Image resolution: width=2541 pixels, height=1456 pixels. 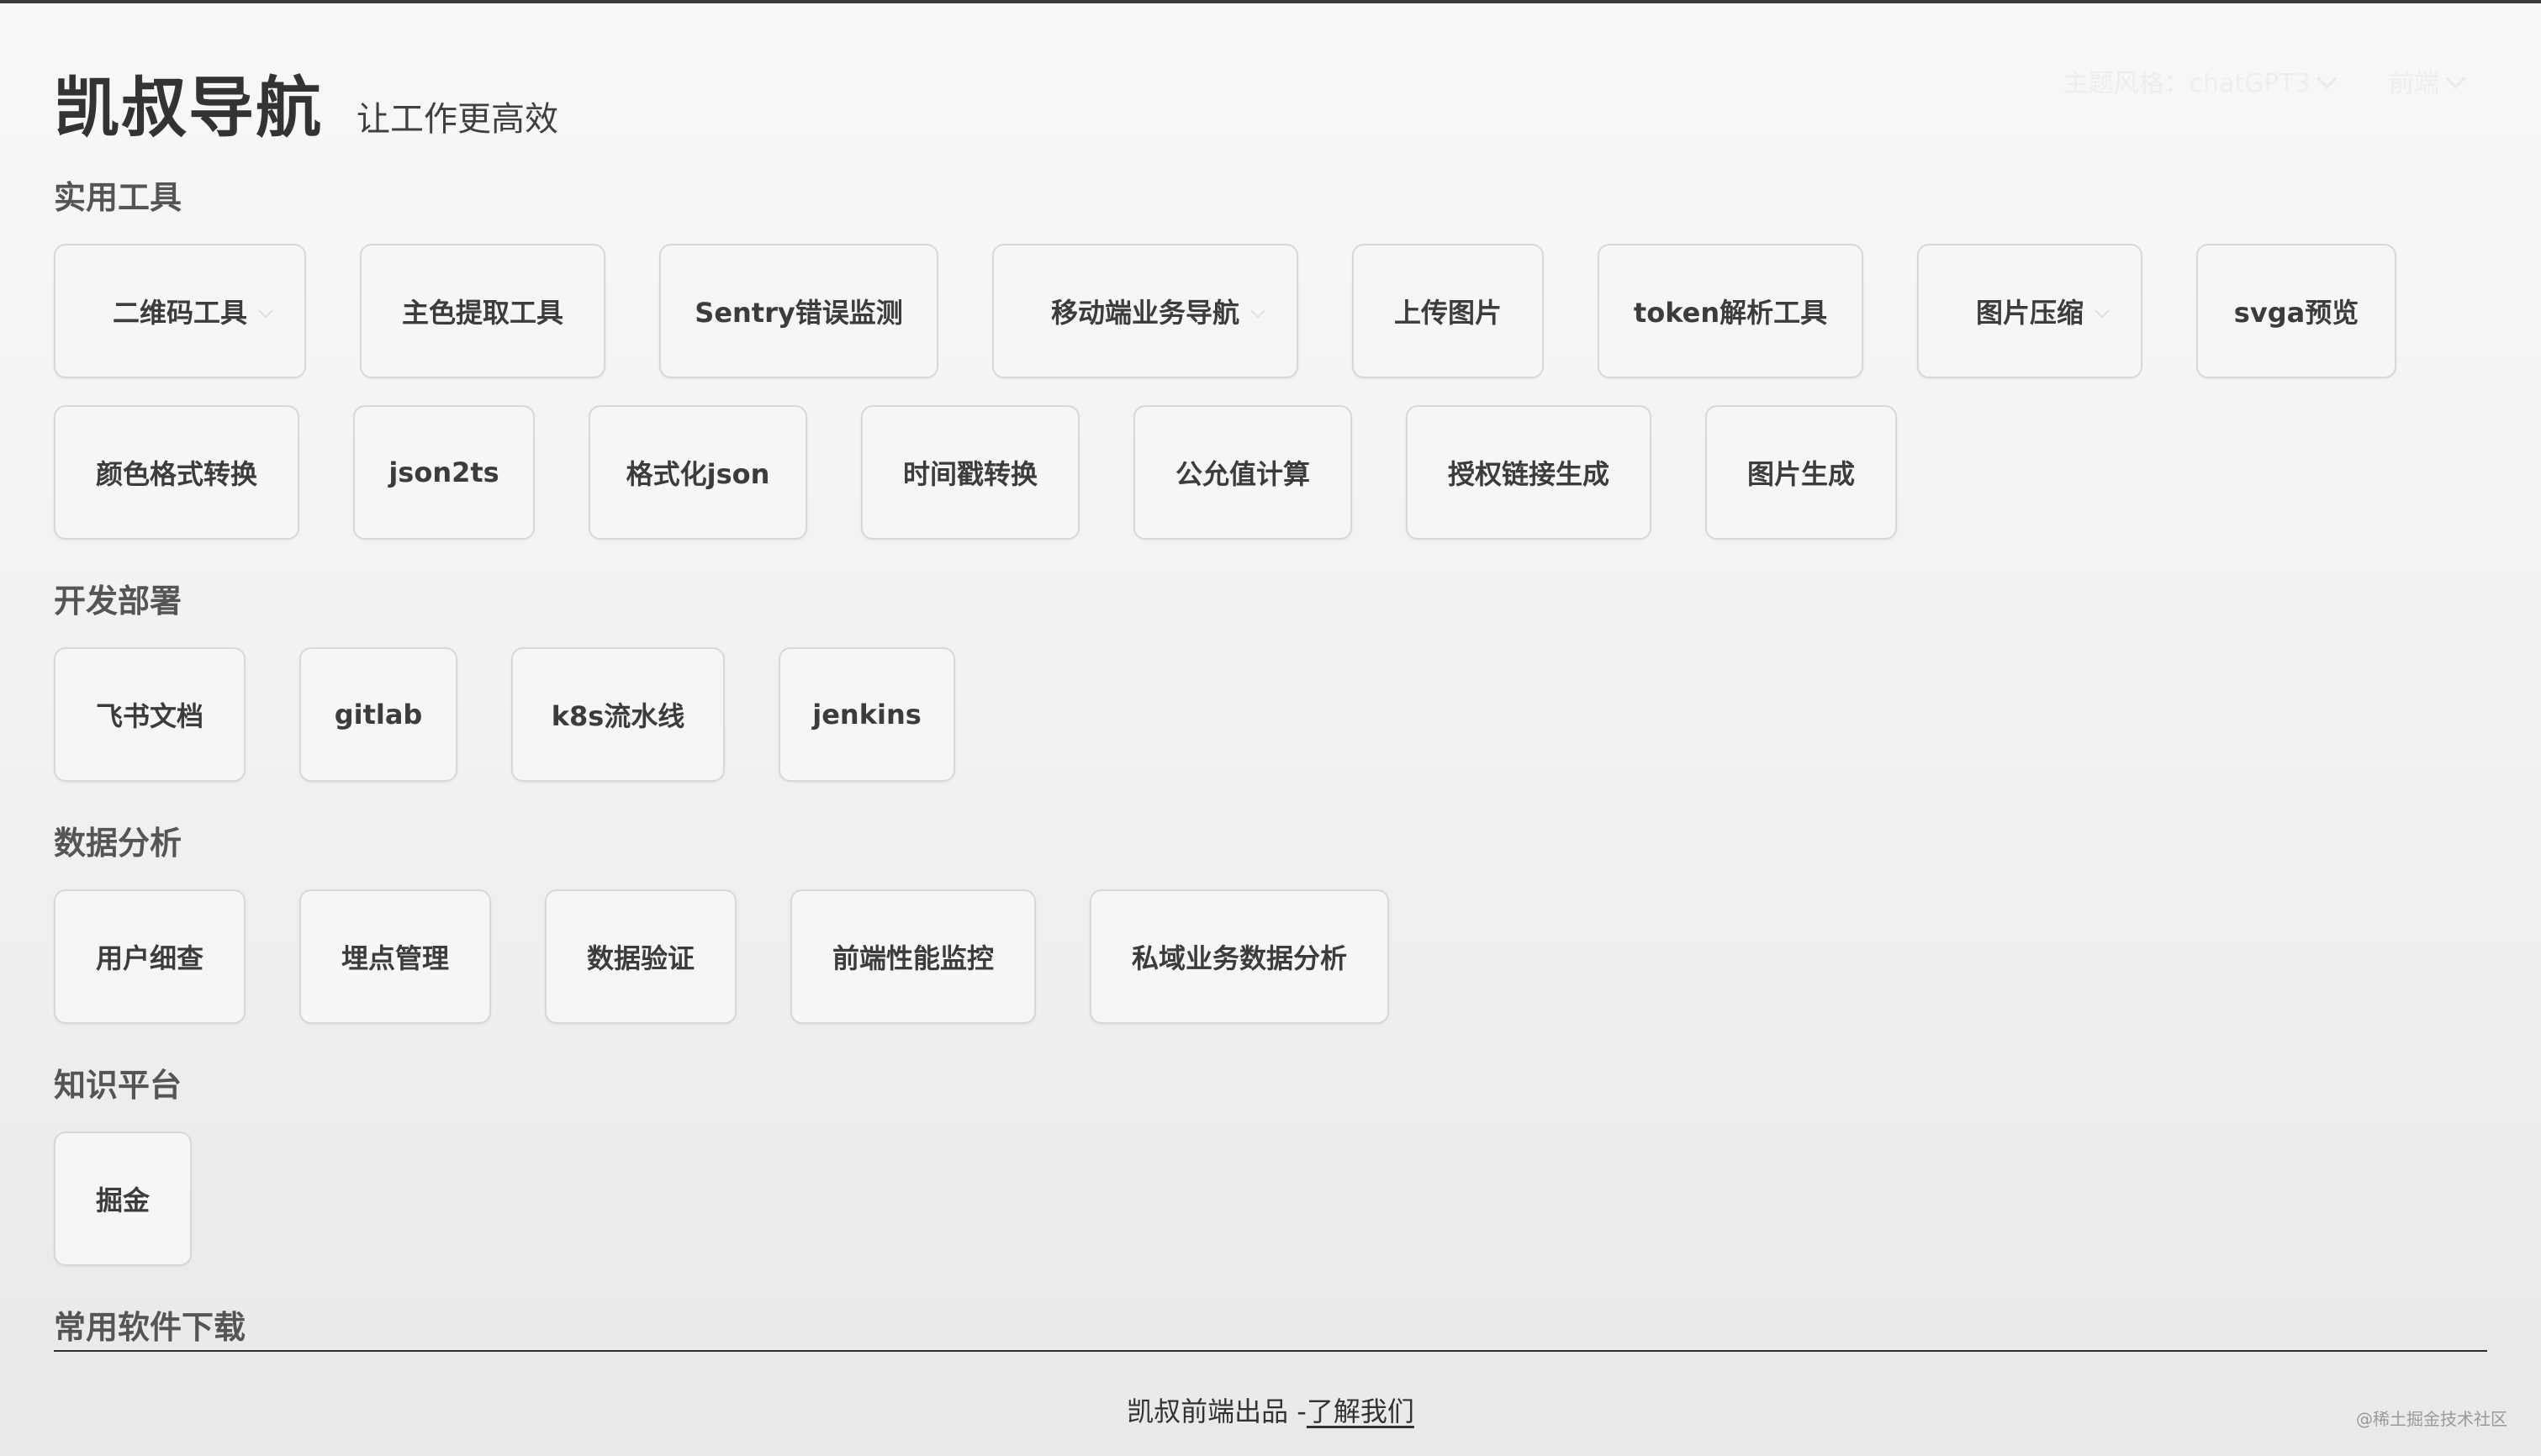 What do you see at coordinates (118, 197) in the screenshot?
I see `section-title-tools: 实用工具` at bounding box center [118, 197].